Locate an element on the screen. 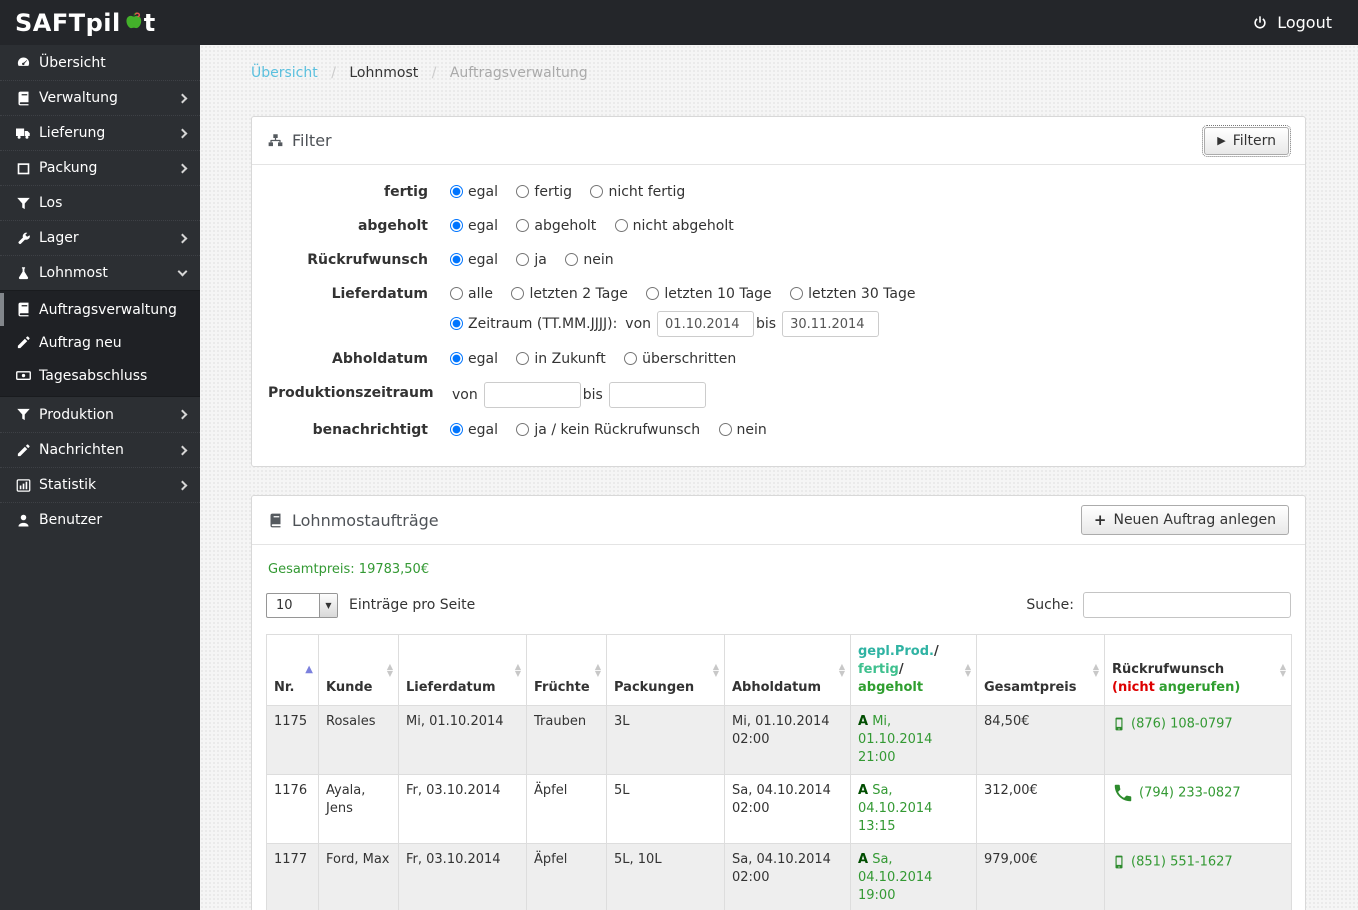 The height and width of the screenshot is (910, 1358). column-header-nr: Nr. ▲ is located at coordinates (292, 670).